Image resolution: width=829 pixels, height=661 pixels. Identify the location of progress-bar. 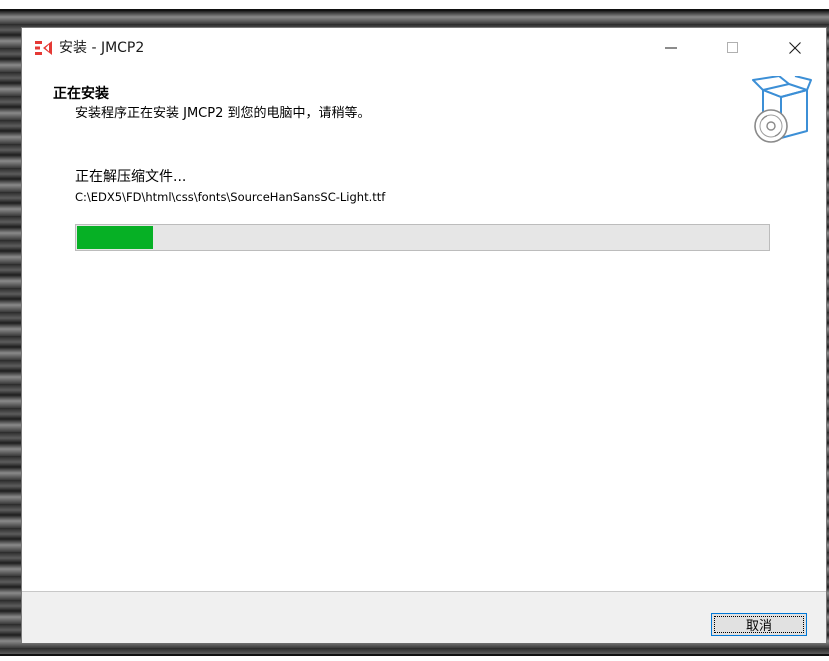
(422, 237).